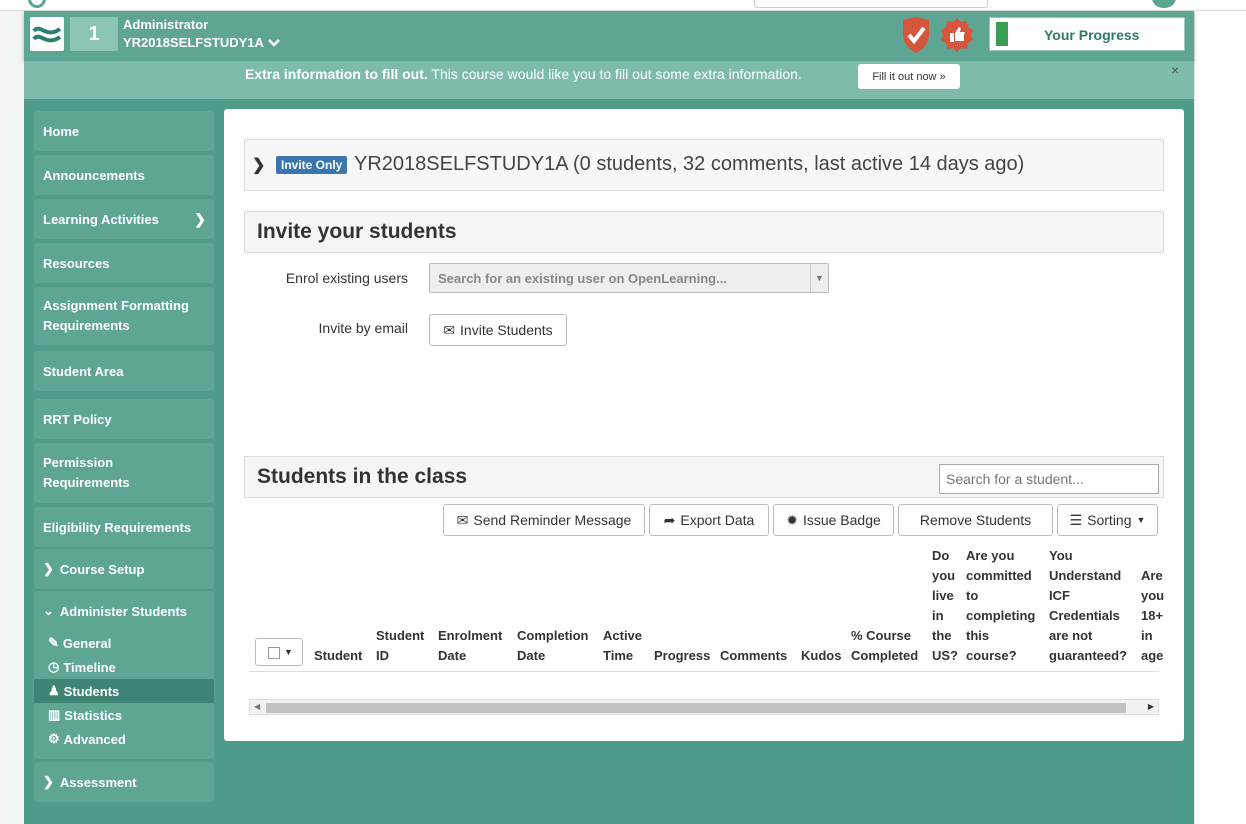  What do you see at coordinates (470, 635) in the screenshot?
I see `column-header-line: Enrolment` at bounding box center [470, 635].